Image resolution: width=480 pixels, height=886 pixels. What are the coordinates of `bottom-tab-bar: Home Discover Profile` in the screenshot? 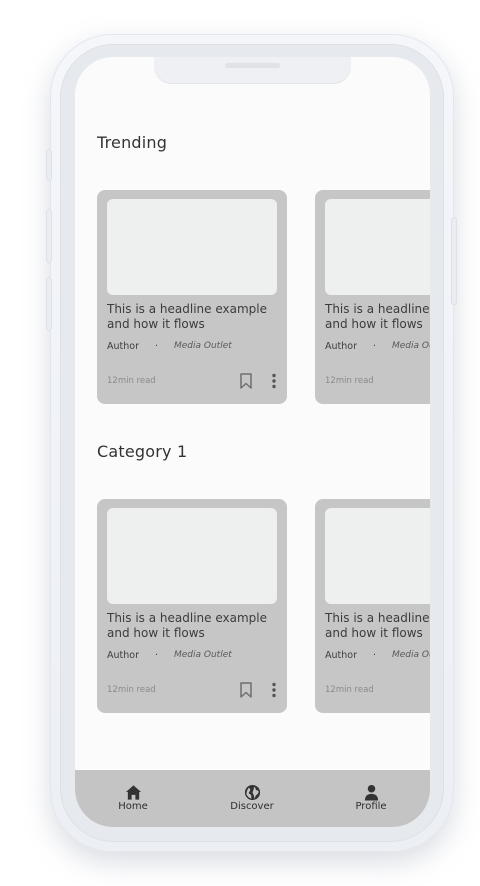 It's located at (252, 798).